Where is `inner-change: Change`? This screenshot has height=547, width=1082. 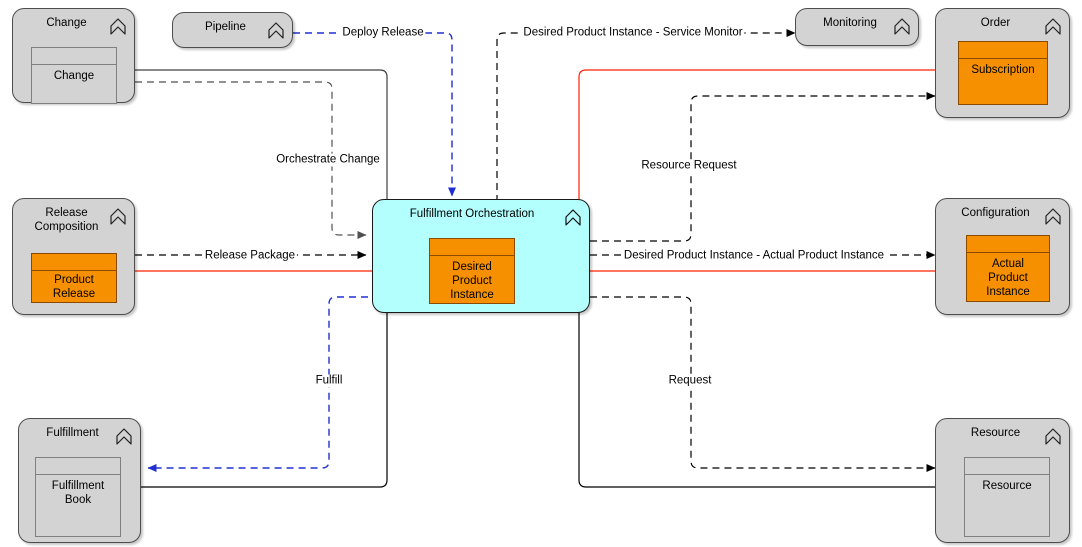
inner-change: Change is located at coordinates (74, 75).